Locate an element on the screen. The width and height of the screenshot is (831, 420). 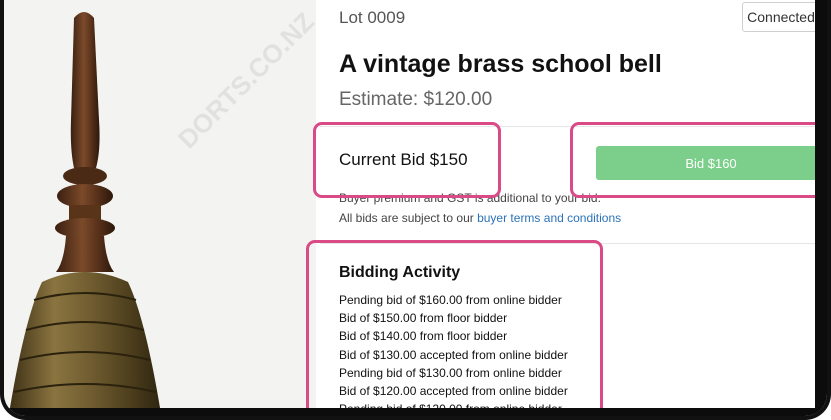
current-bid-highlight is located at coordinates (407, 160).